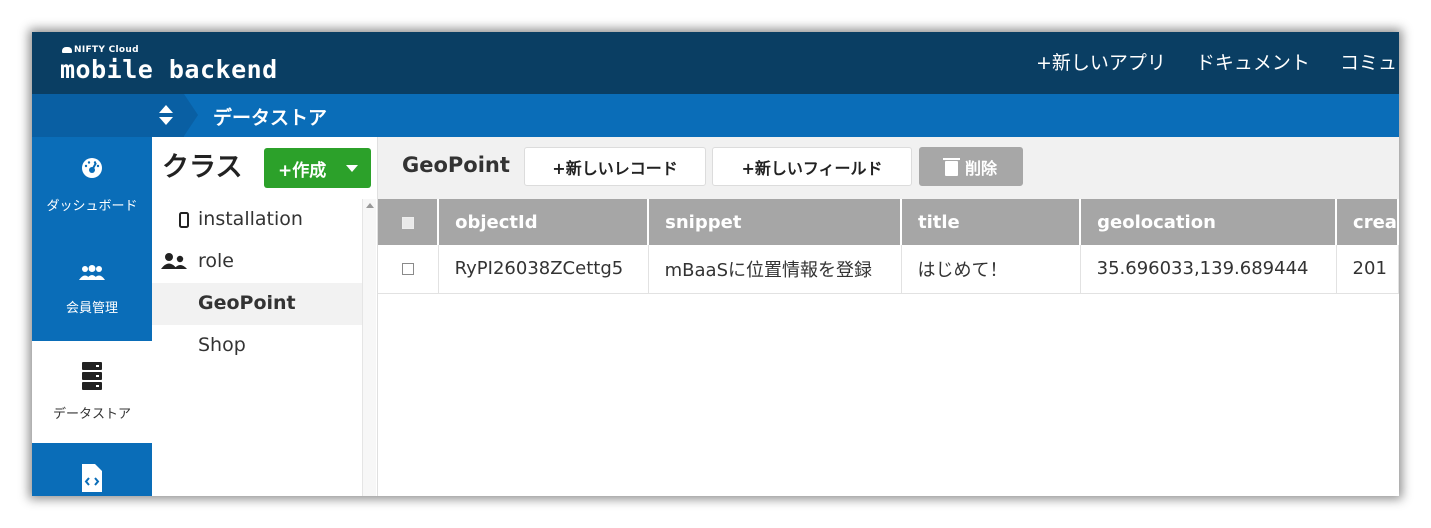 This screenshot has width=1431, height=528. What do you see at coordinates (270, 118) in the screenshot?
I see `breadcrumb-title: データストア` at bounding box center [270, 118].